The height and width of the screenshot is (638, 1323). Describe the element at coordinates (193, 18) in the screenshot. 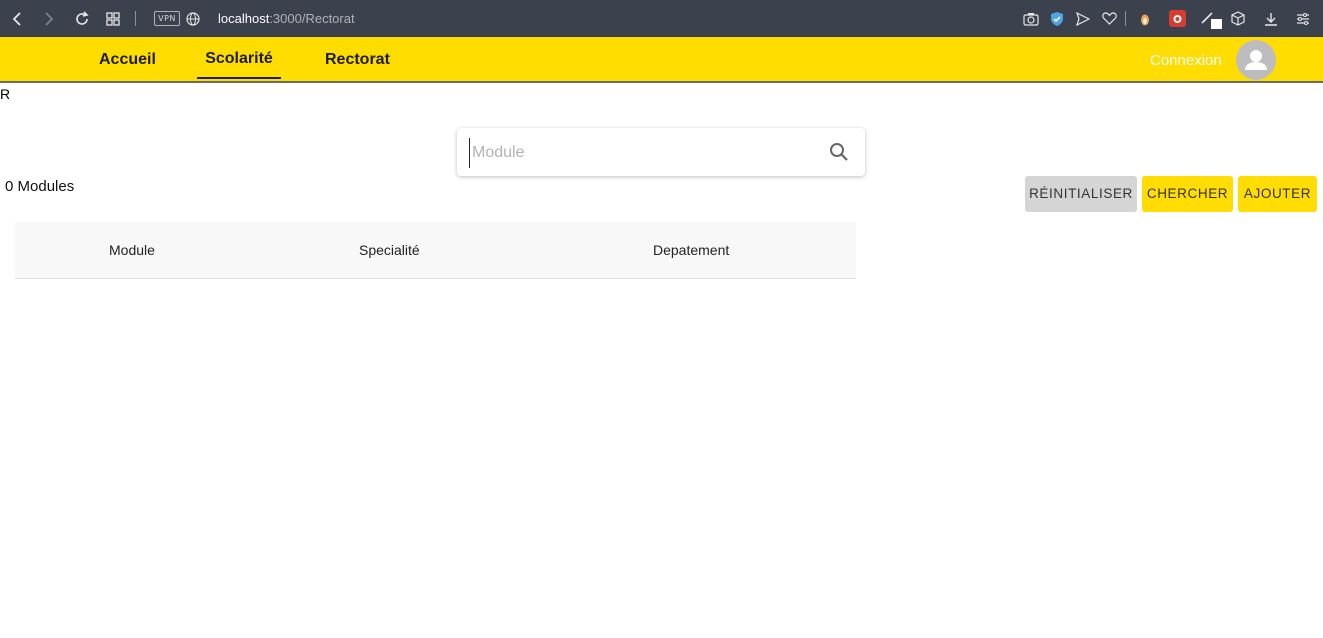

I see `globe-icon` at that location.